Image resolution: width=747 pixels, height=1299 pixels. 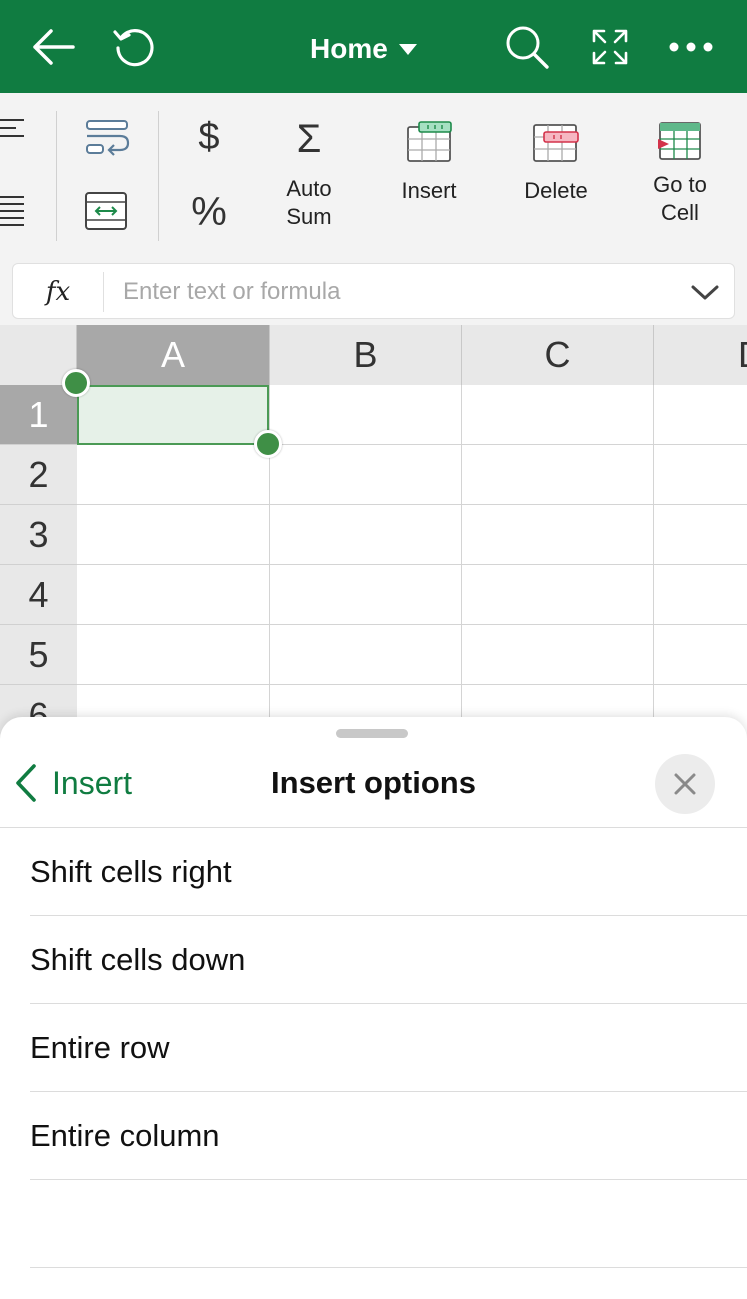 What do you see at coordinates (131, 871) in the screenshot?
I see `option-label: Shift cells right` at bounding box center [131, 871].